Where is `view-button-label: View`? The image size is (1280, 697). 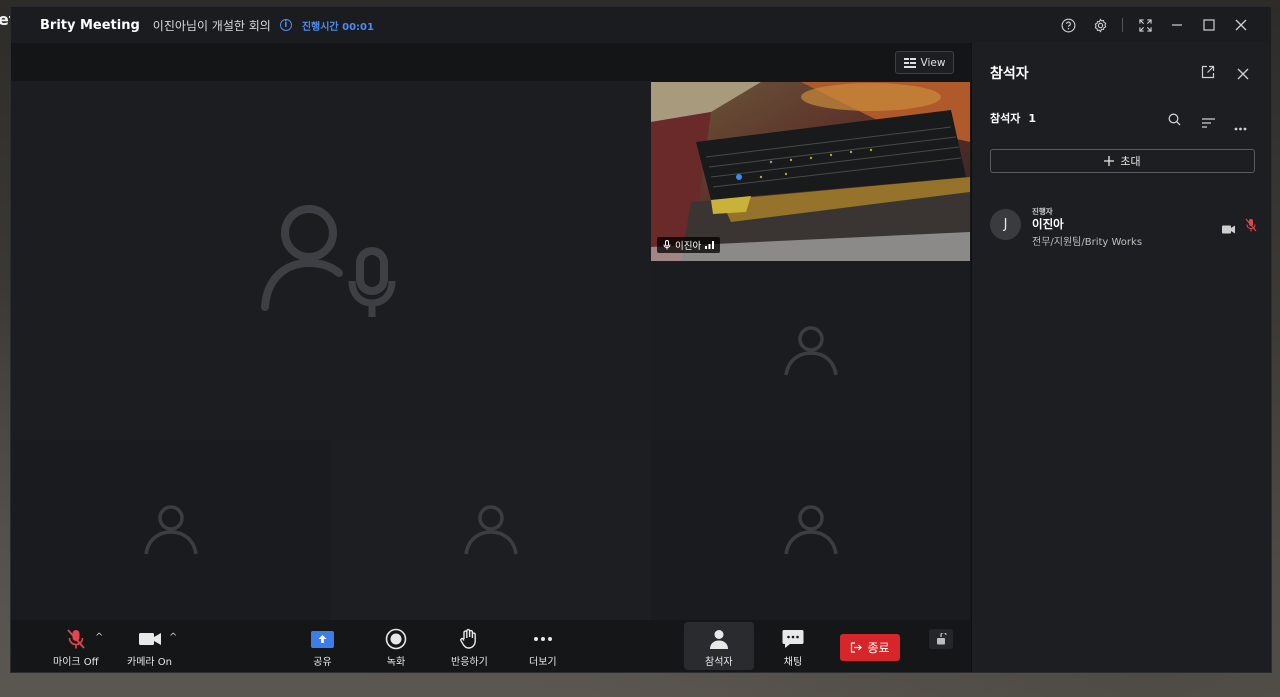
view-button-label: View is located at coordinates (933, 62).